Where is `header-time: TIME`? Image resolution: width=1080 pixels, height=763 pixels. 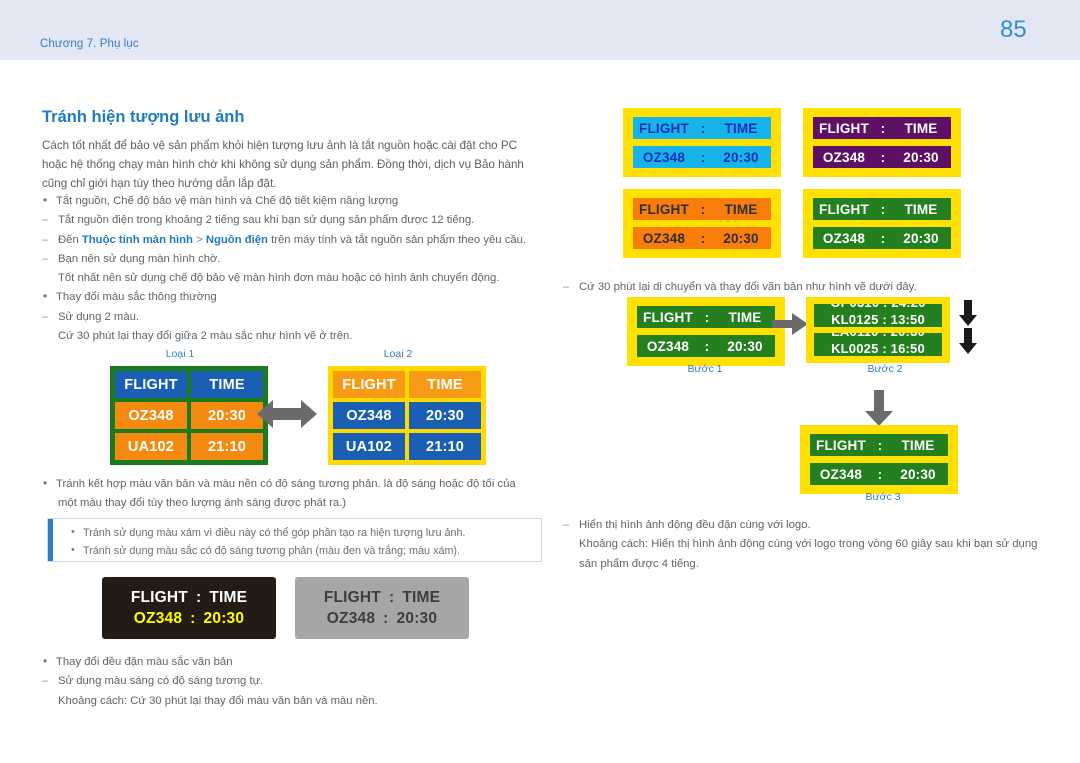 header-time: TIME is located at coordinates (445, 384).